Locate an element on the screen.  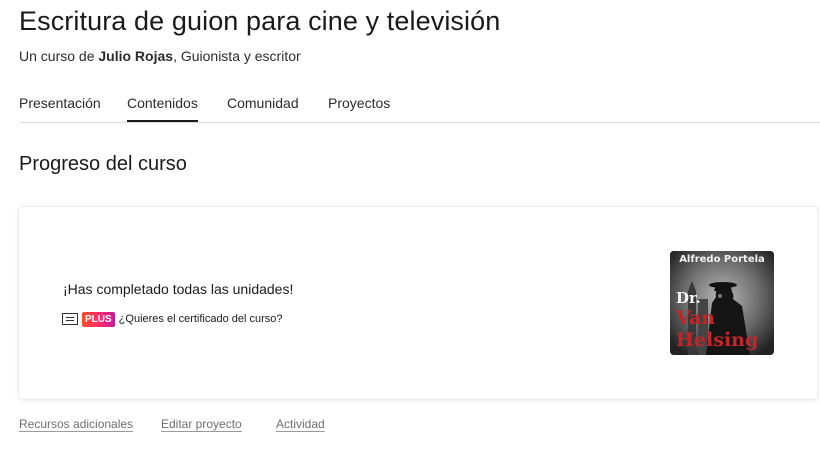
thumbnail-artwork: Alfredo Portela Dr. Van Helsing is located at coordinates (722, 303).